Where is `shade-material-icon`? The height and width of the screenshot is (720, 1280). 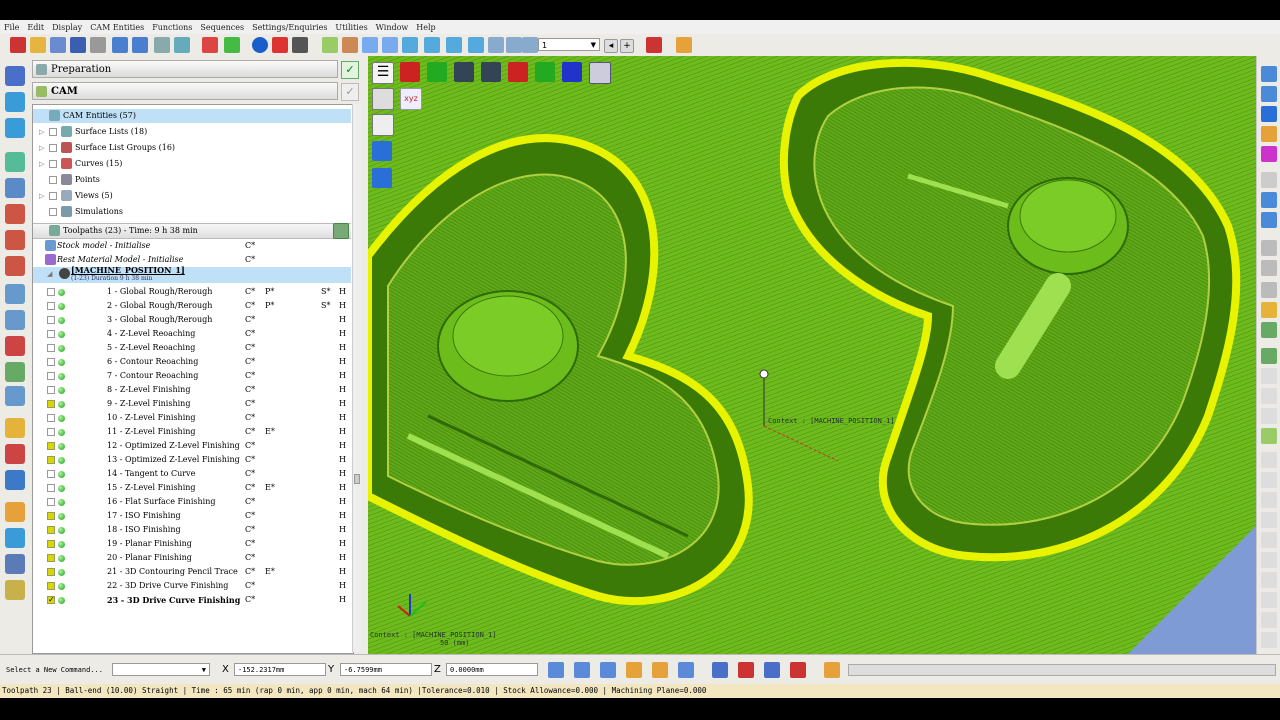
shade-material-icon is located at coordinates (1269, 134).